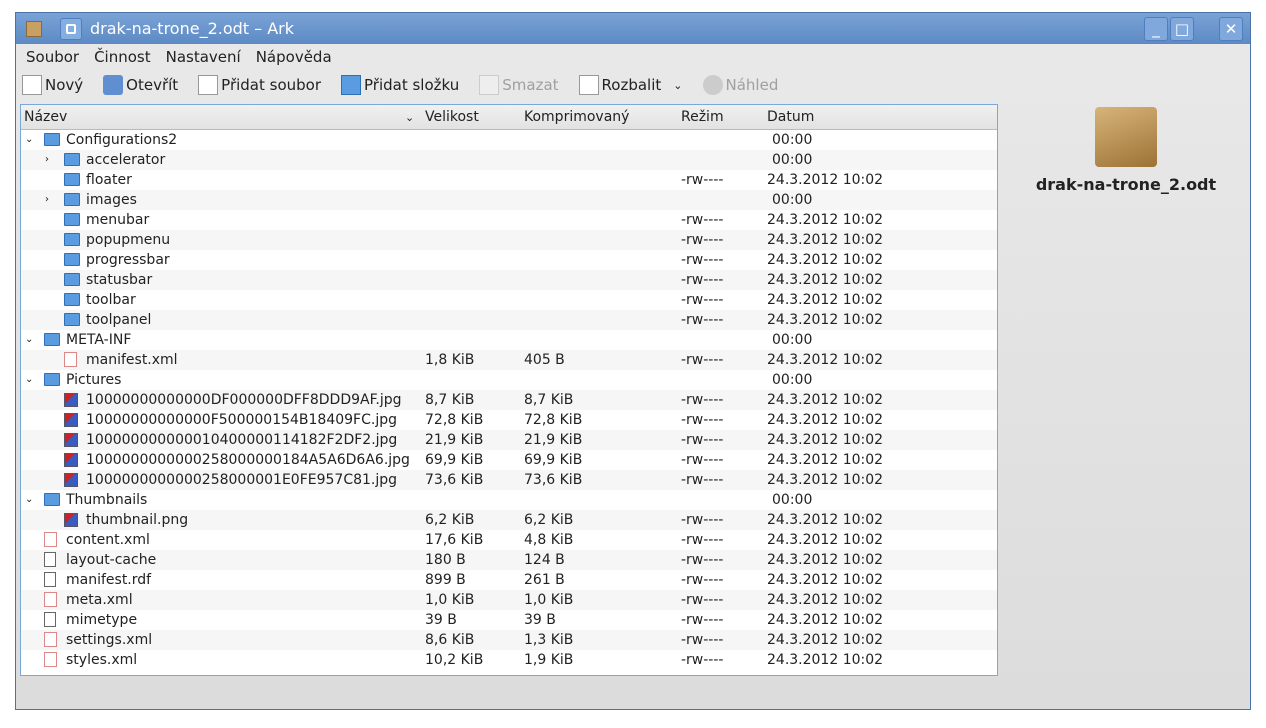 The width and height of the screenshot is (1266, 728). What do you see at coordinates (119, 320) in the screenshot?
I see `file-name: toolpanel` at bounding box center [119, 320].